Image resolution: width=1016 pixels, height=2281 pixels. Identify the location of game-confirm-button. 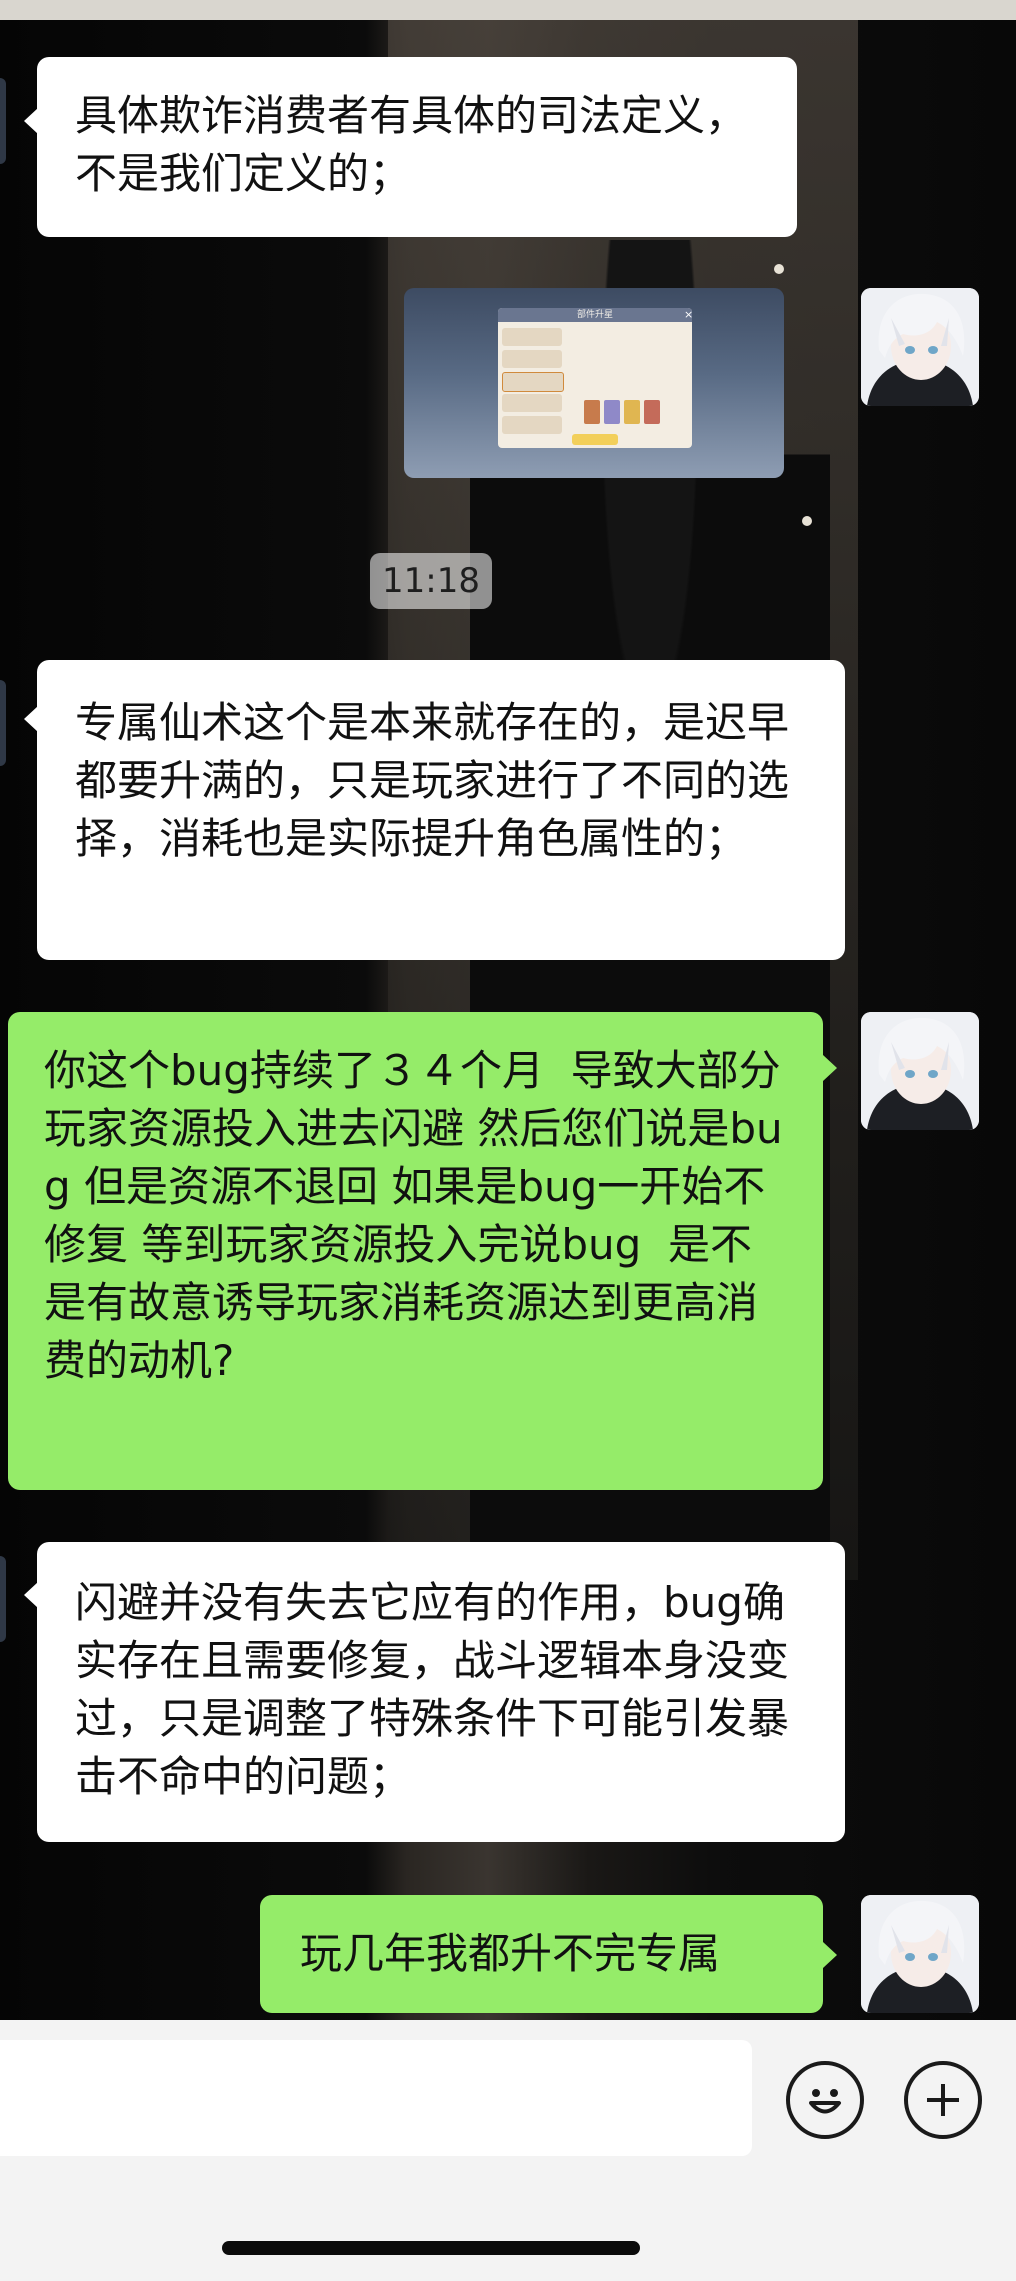
(595, 439).